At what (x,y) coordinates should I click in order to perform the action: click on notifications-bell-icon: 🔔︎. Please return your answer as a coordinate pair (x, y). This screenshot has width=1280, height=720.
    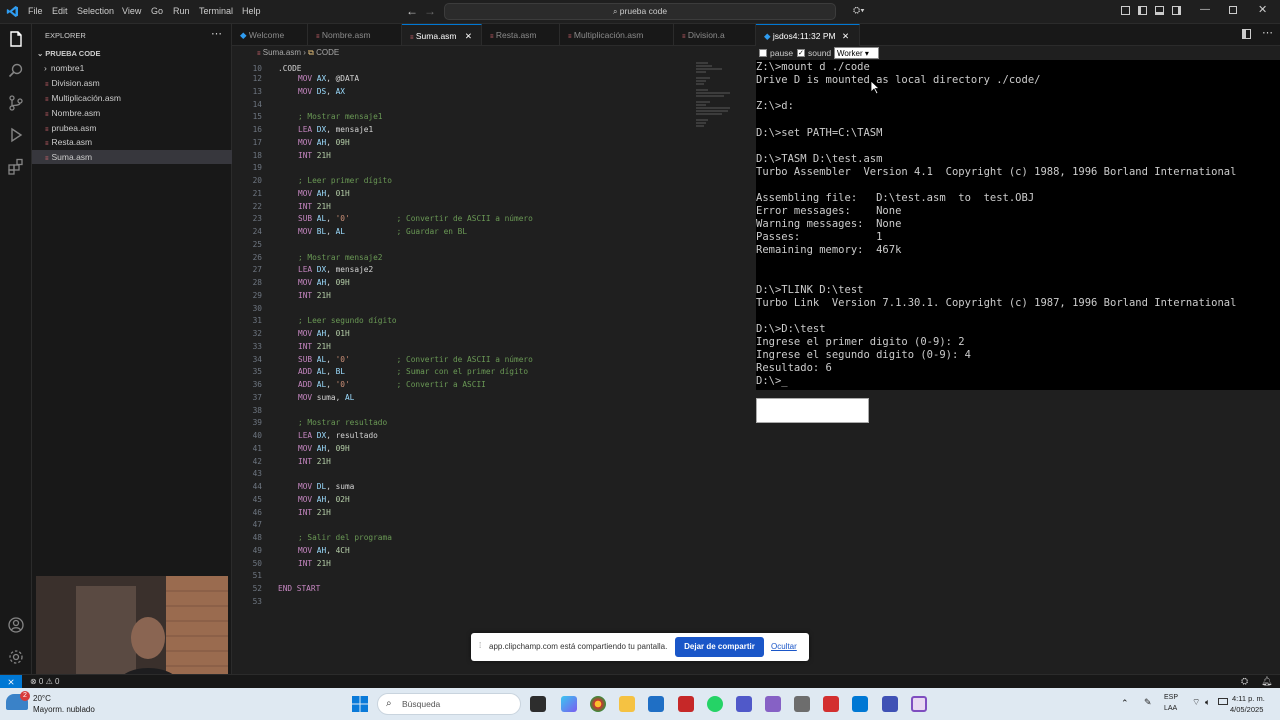
    Looking at the image, I should click on (1266, 681).